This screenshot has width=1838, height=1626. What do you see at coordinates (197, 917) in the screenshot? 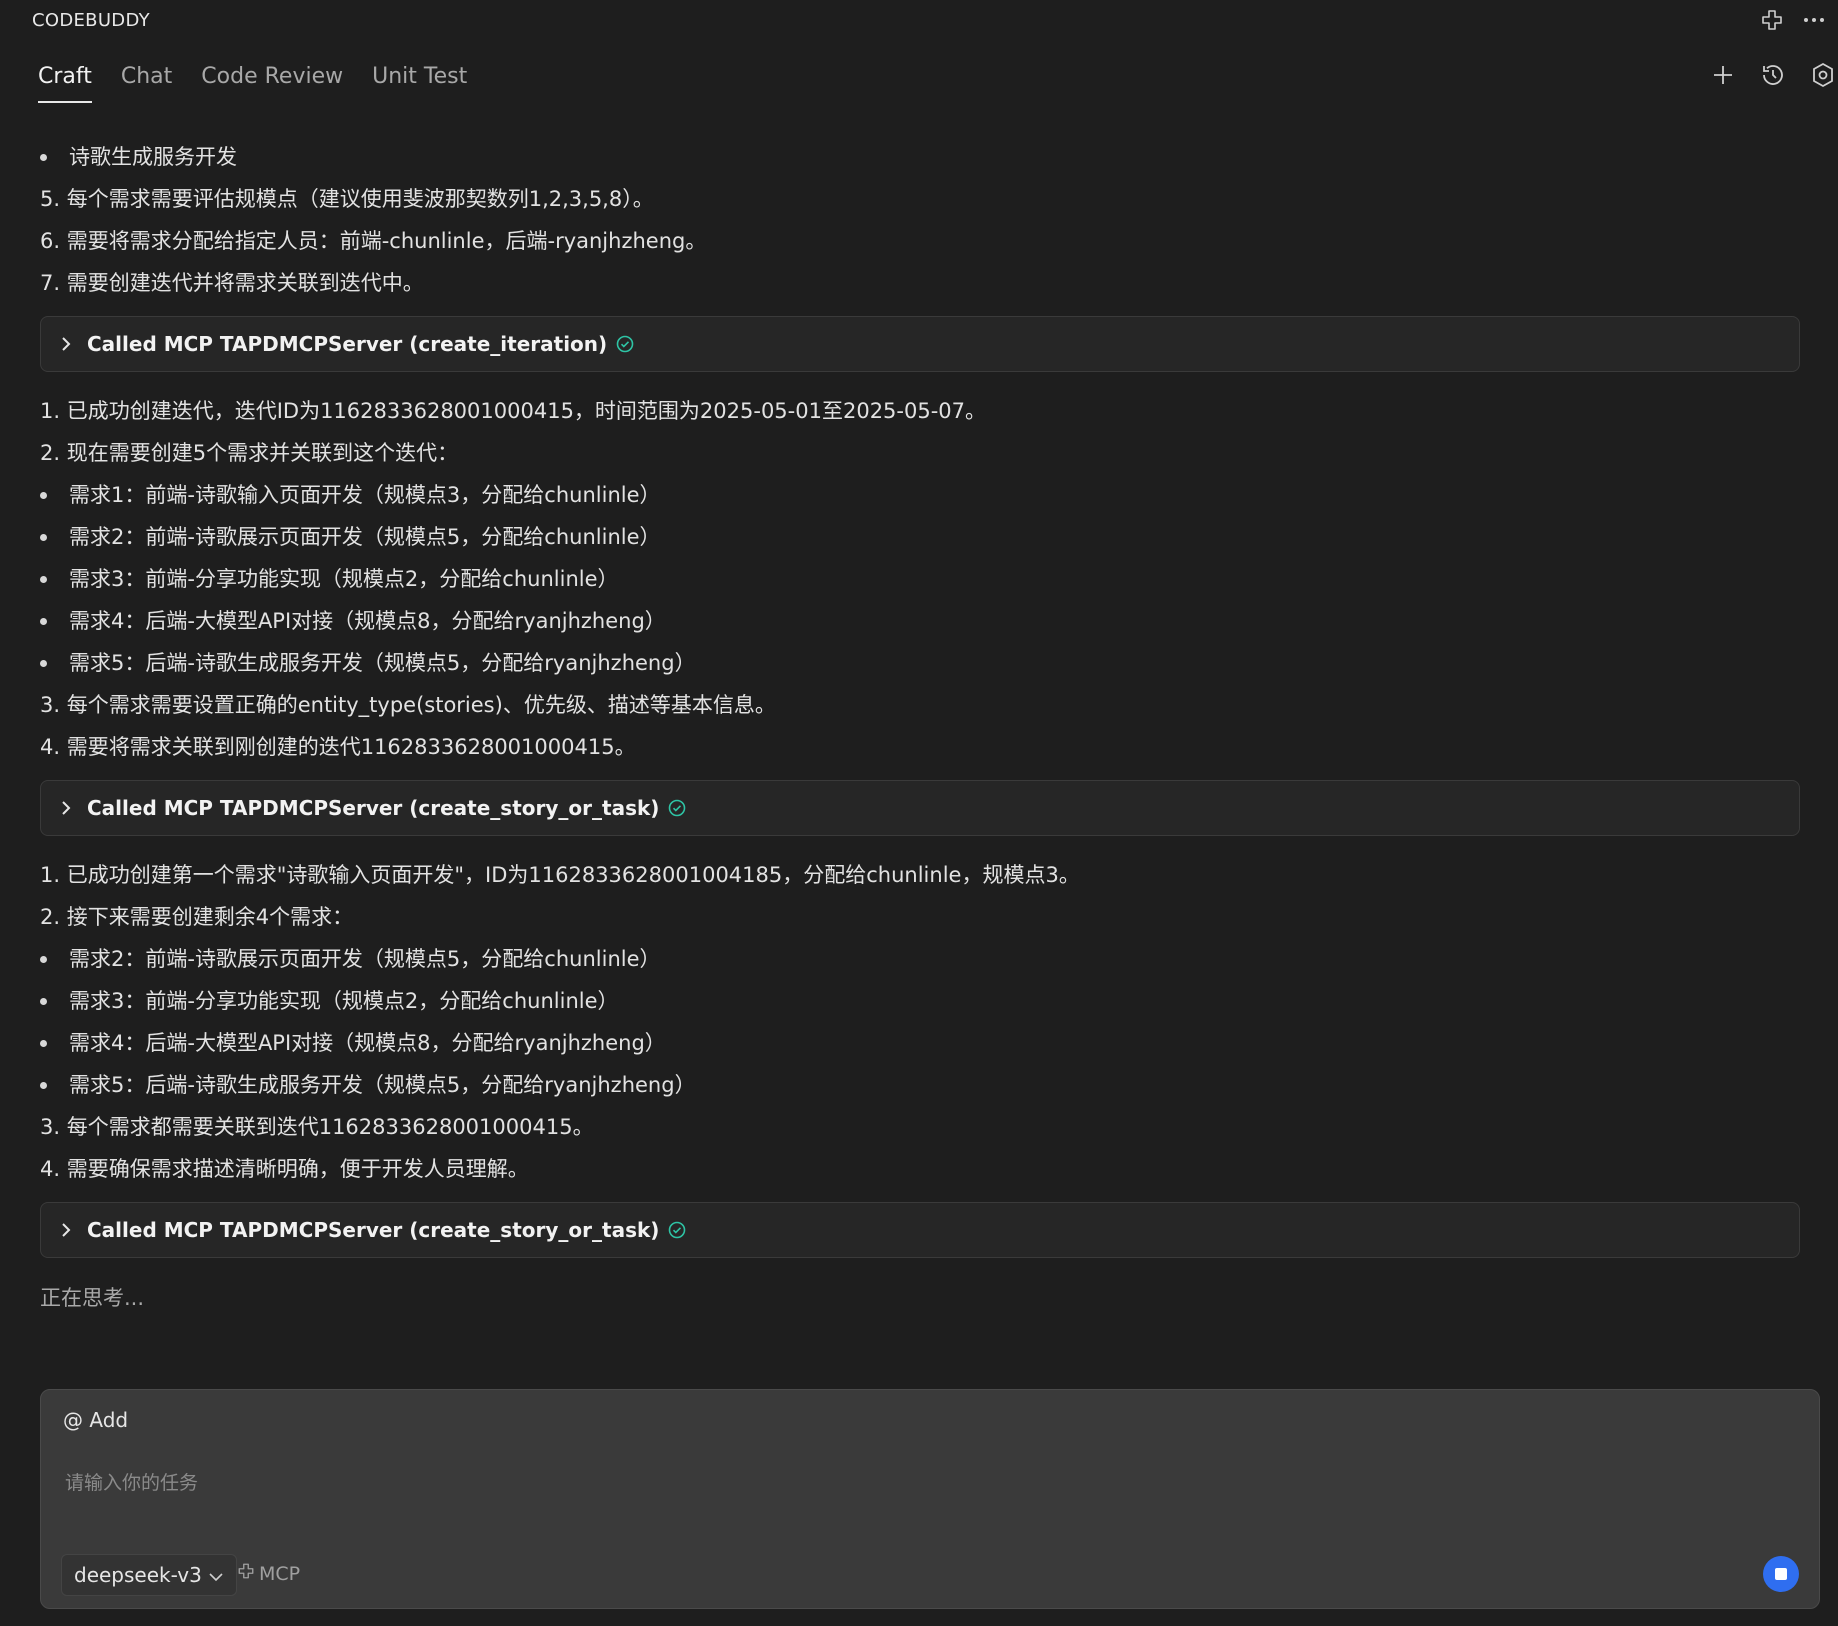
I see `message-line: 2. 接下来需要创建剩余4个需求：` at bounding box center [197, 917].